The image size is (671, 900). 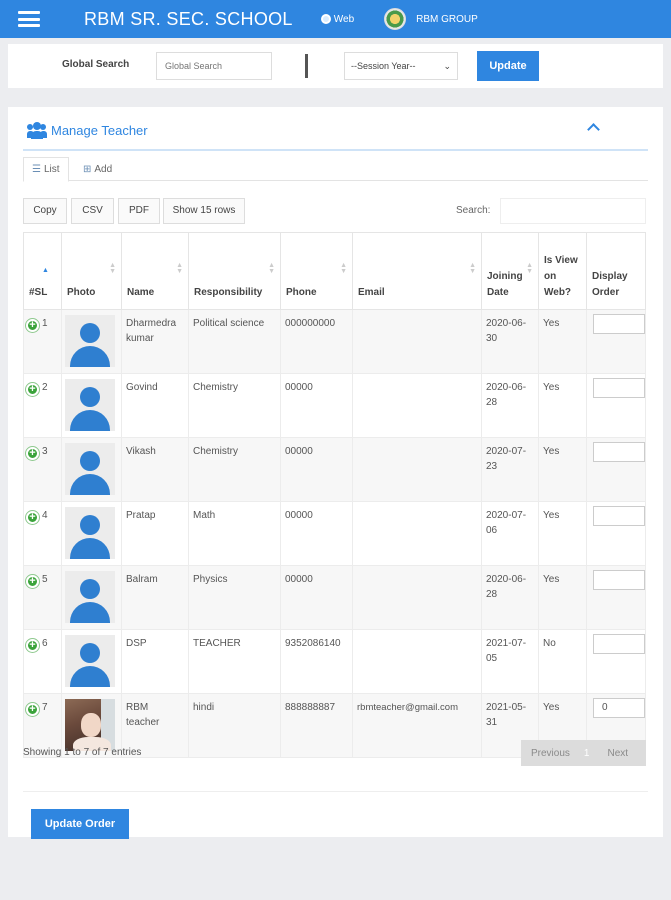 What do you see at coordinates (344, 19) in the screenshot?
I see `web-link-label: Web` at bounding box center [344, 19].